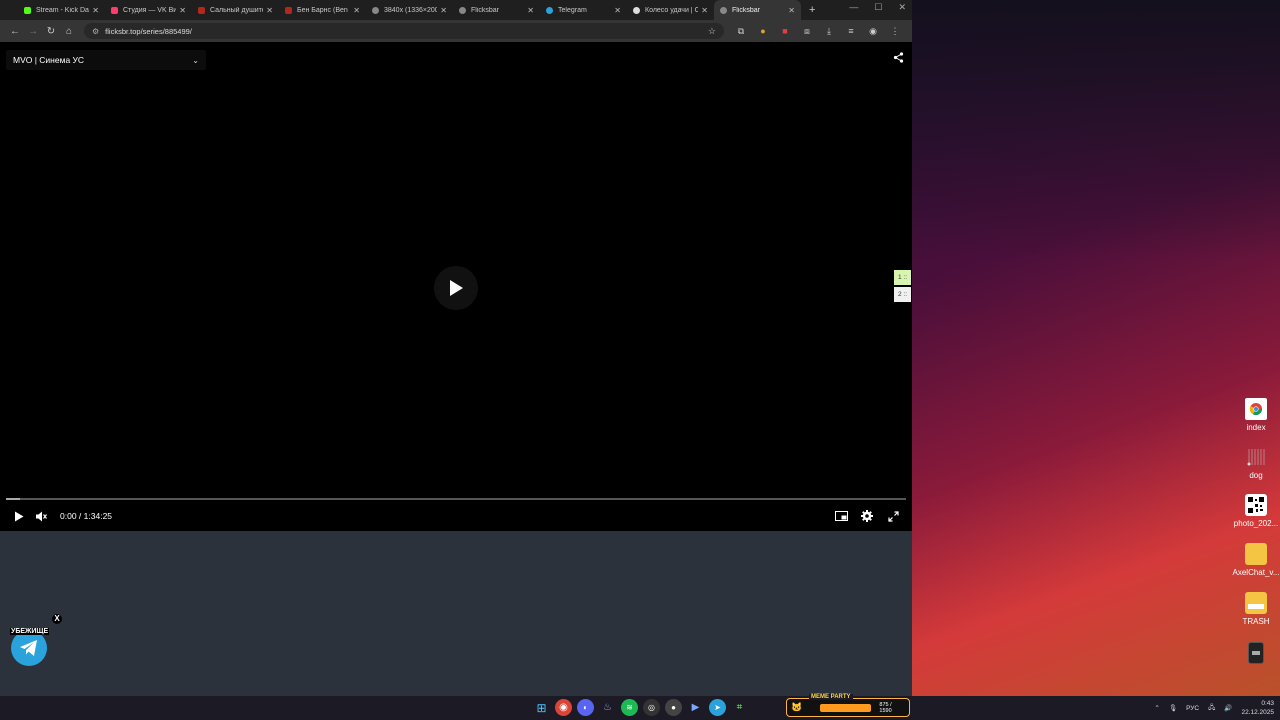 This screenshot has height=720, width=1280. Describe the element at coordinates (61, 10) in the screenshot. I see `tab-0: Stream - Kick Dash✕` at that location.